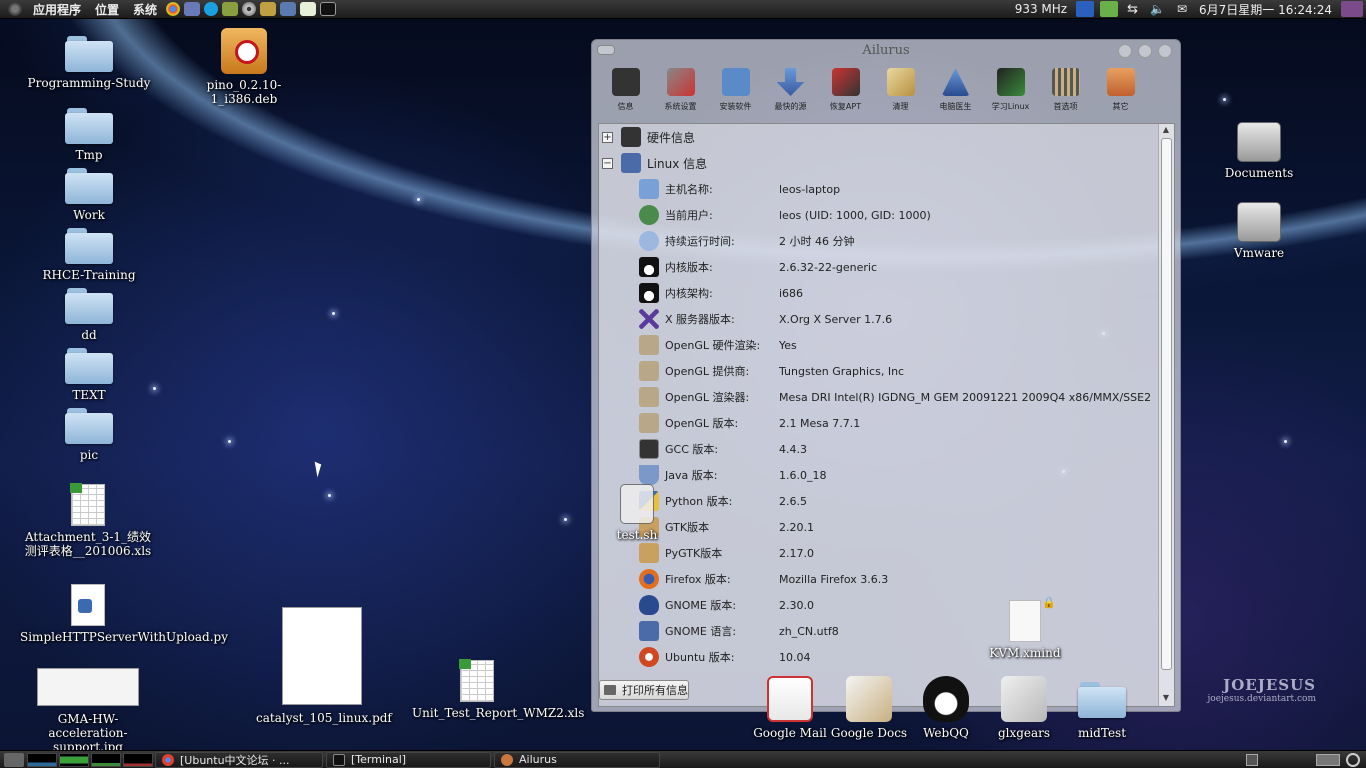  Describe the element at coordinates (763, 579) in the screenshot. I see `info-row: Firefox 版本: Mozilla Firefox 3.6.3` at that location.